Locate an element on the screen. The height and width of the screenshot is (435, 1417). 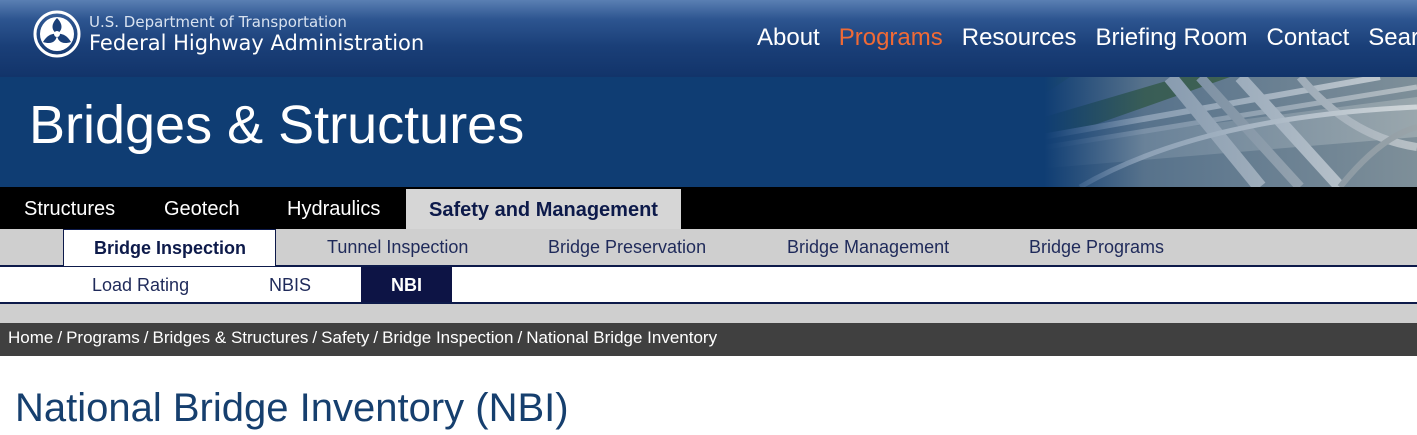
nav-search: Search is located at coordinates (1392, 38).